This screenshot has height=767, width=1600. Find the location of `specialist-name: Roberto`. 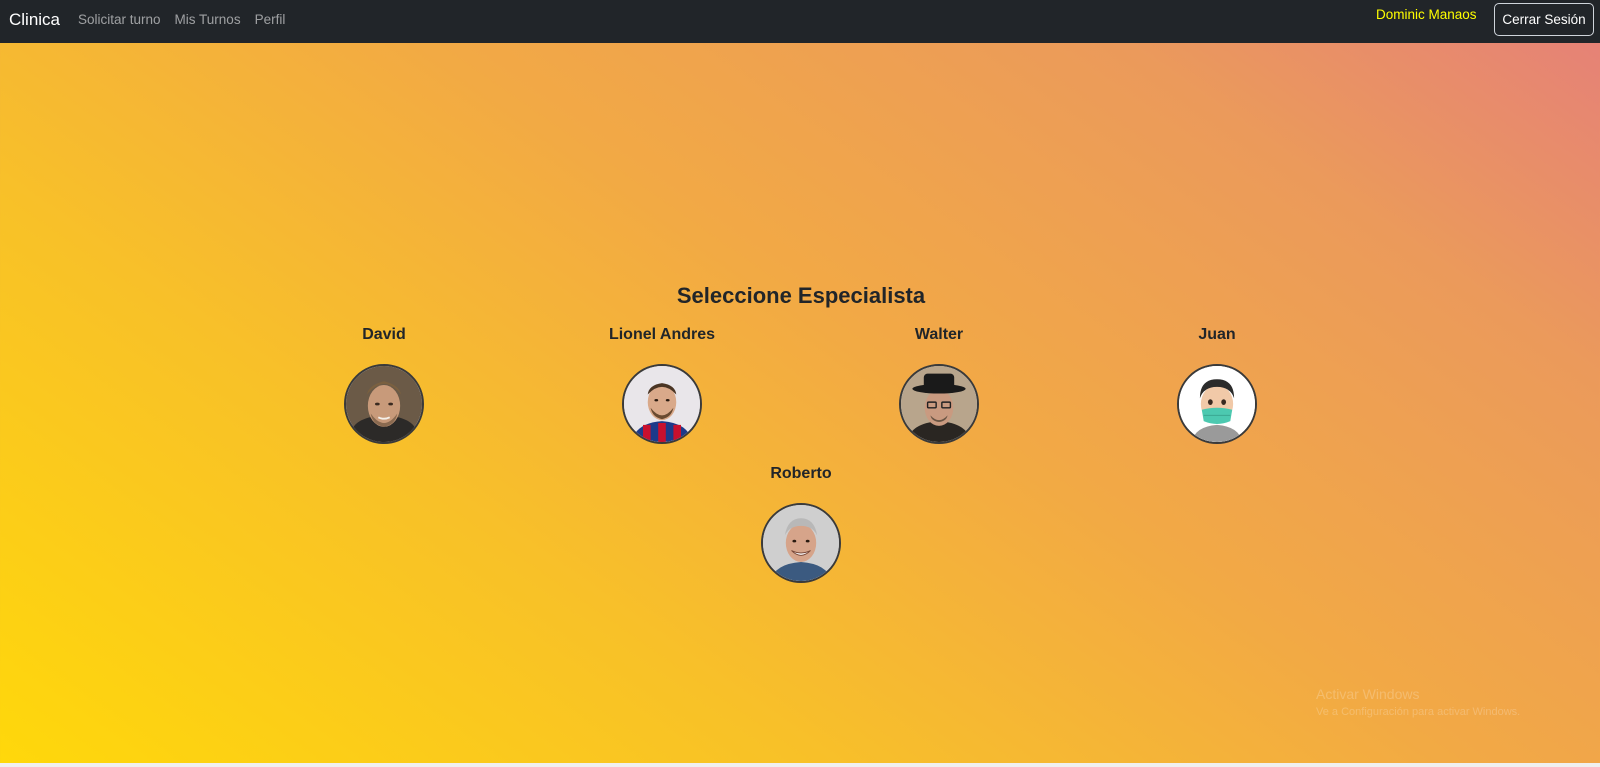

specialist-name: Roberto is located at coordinates (801, 473).